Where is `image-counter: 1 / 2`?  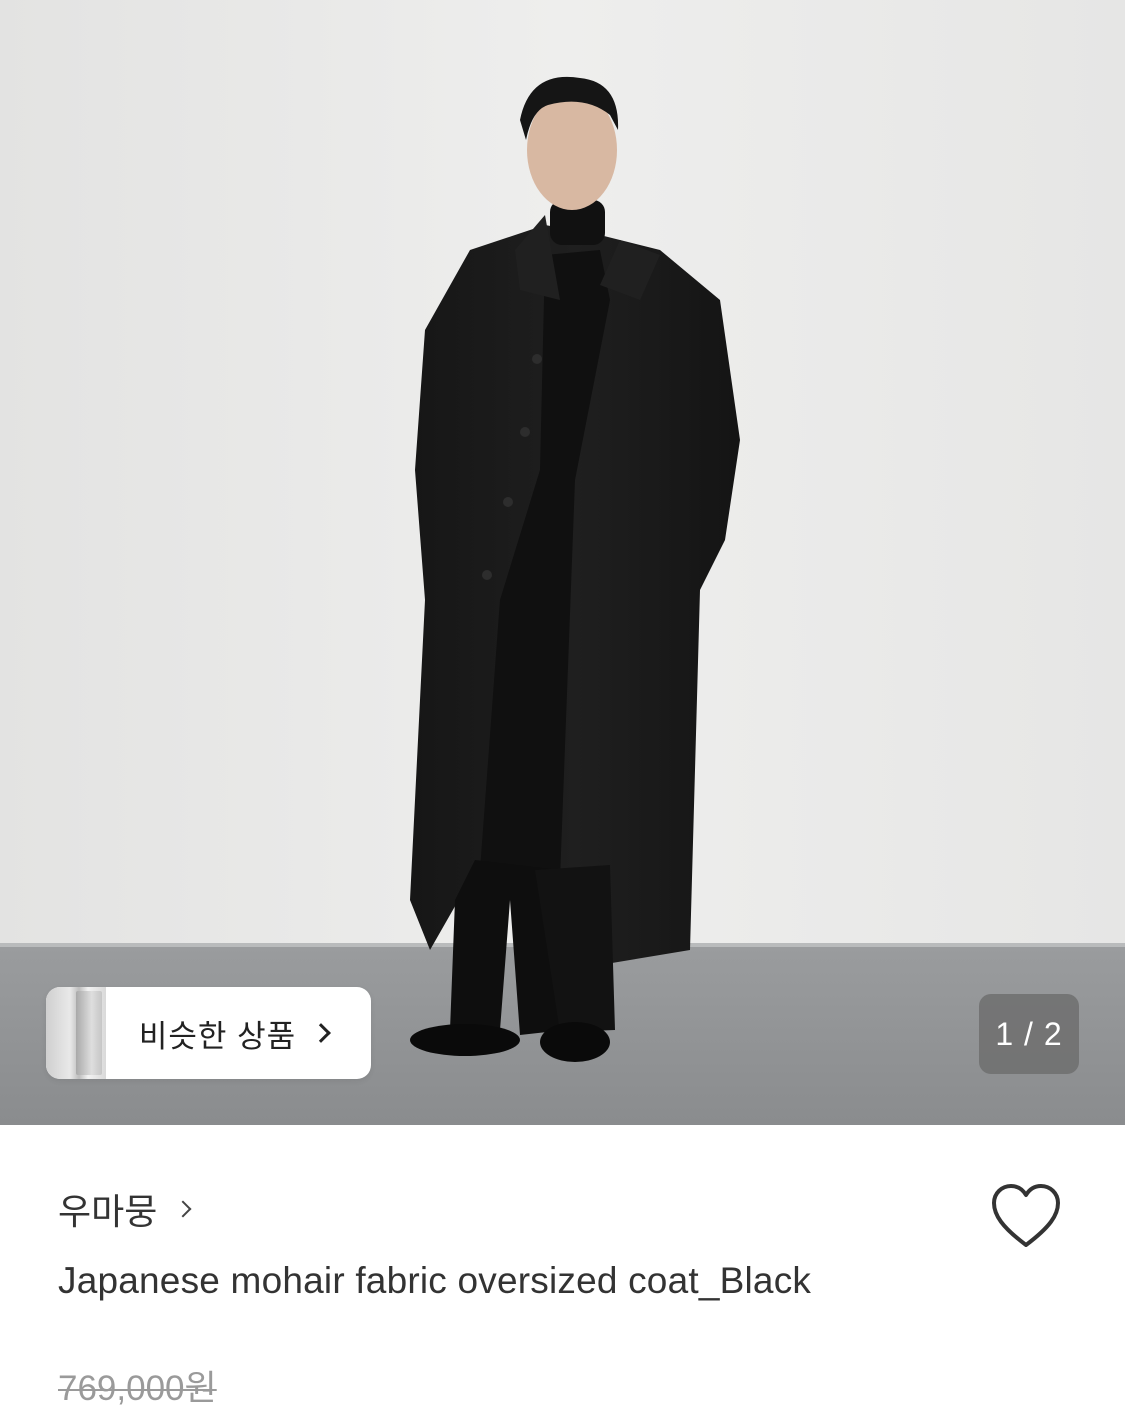 image-counter: 1 / 2 is located at coordinates (1029, 1034).